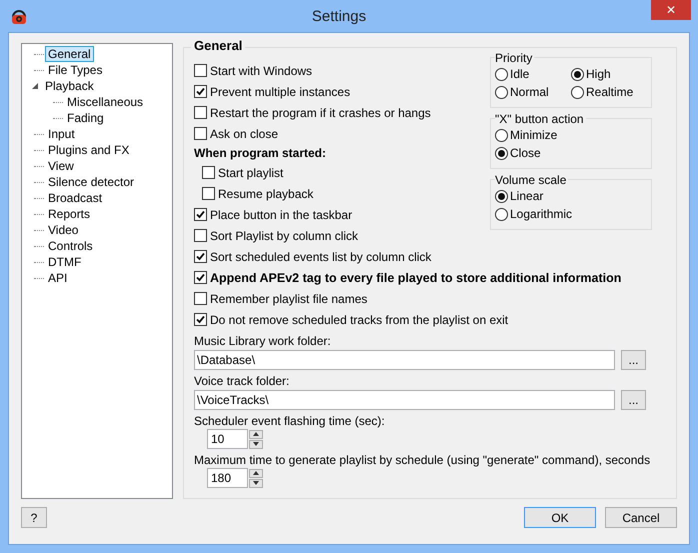 Image resolution: width=698 pixels, height=553 pixels. What do you see at coordinates (529, 92) in the screenshot?
I see `radio-label: Normal` at bounding box center [529, 92].